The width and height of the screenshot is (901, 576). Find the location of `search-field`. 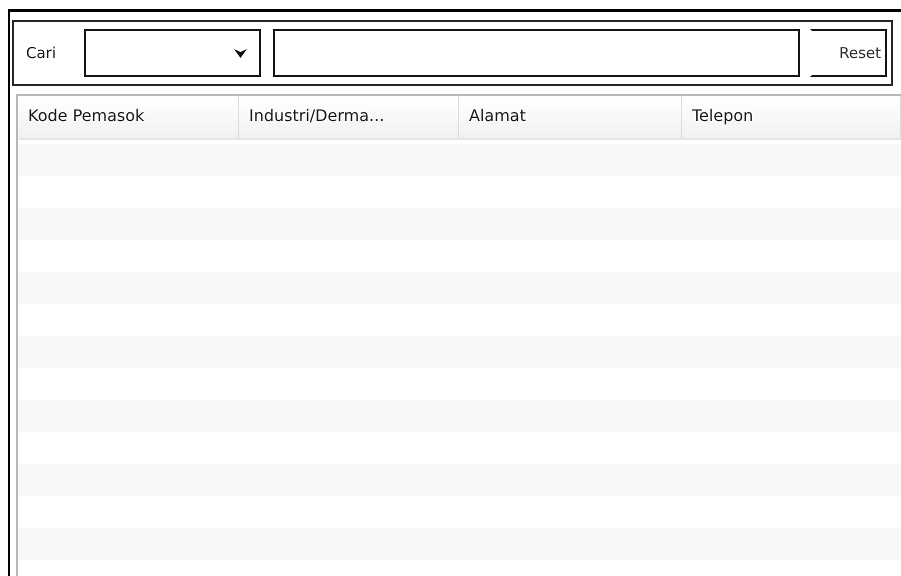

search-field is located at coordinates (536, 53).